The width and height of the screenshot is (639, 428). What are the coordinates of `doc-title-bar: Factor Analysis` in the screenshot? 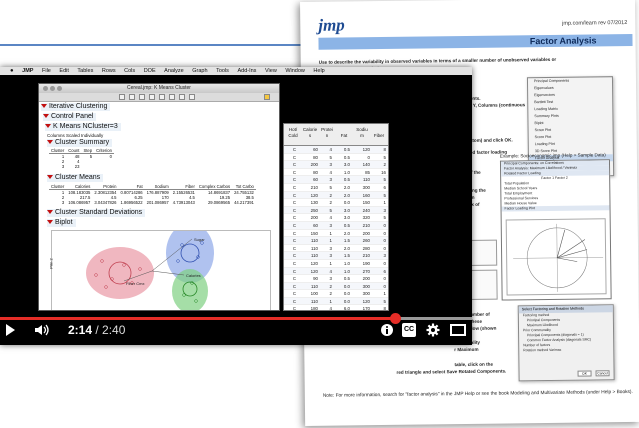 It's located at (475, 41).